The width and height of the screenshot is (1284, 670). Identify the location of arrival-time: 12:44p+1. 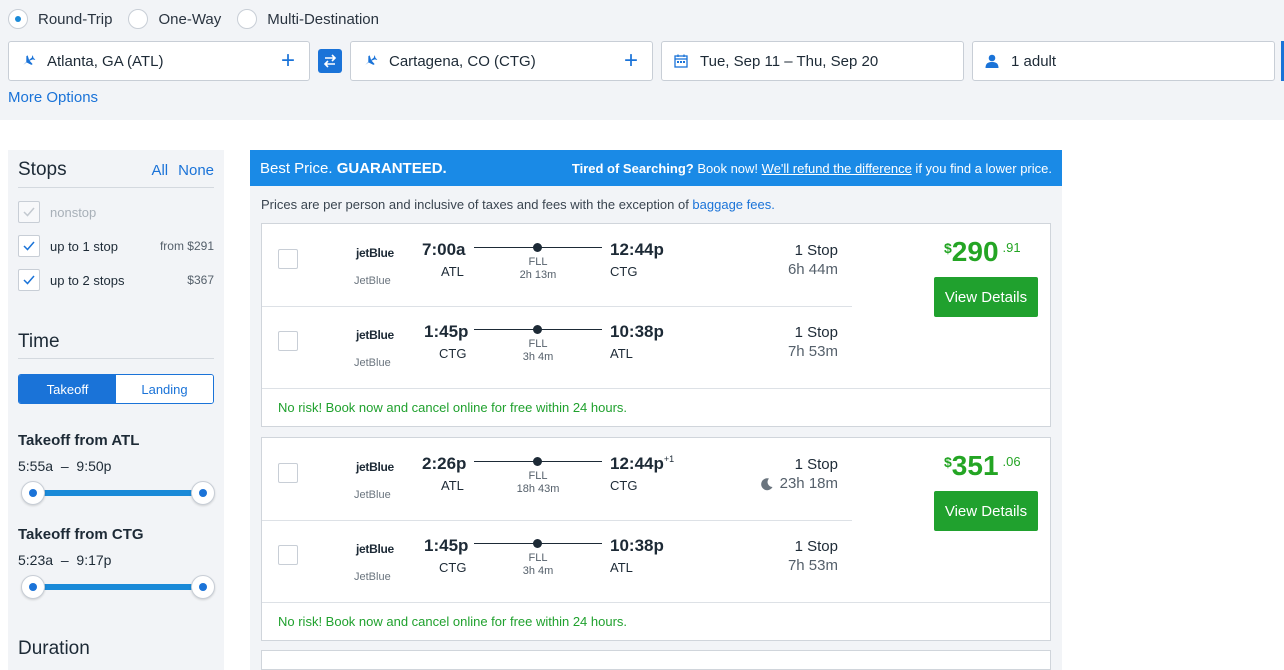
(642, 464).